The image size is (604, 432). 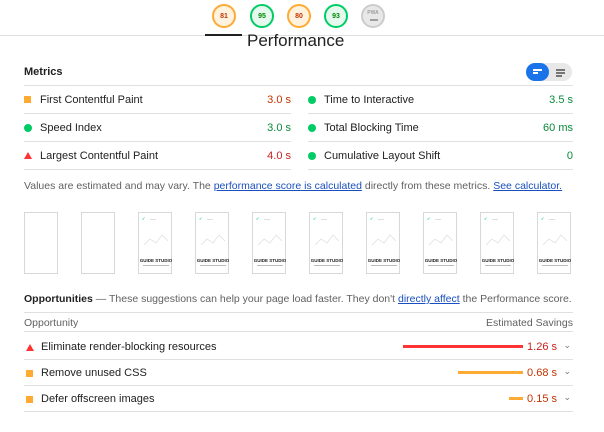 I want to click on metric-label: Total Blocking Time, so click(x=371, y=127).